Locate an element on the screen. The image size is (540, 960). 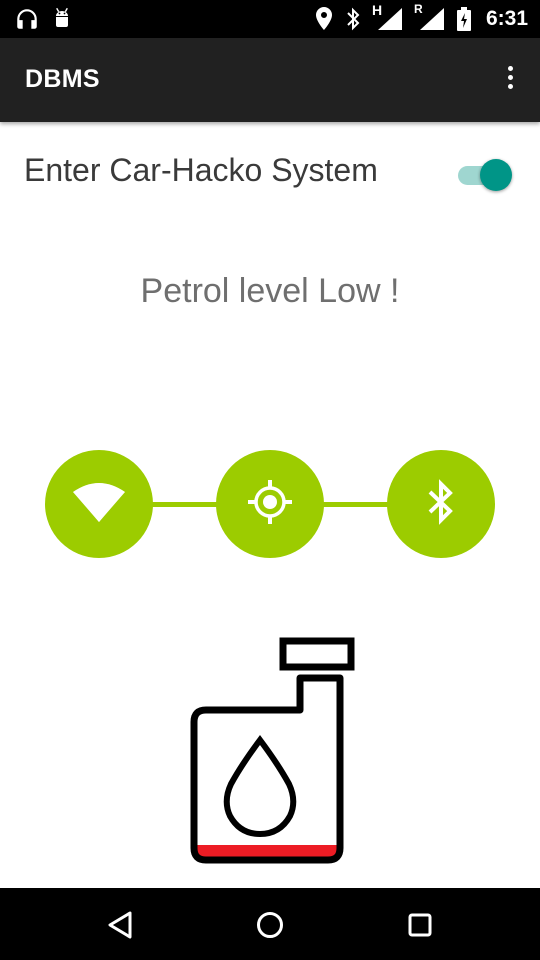
connection-status-row is located at coordinates (270, 505).